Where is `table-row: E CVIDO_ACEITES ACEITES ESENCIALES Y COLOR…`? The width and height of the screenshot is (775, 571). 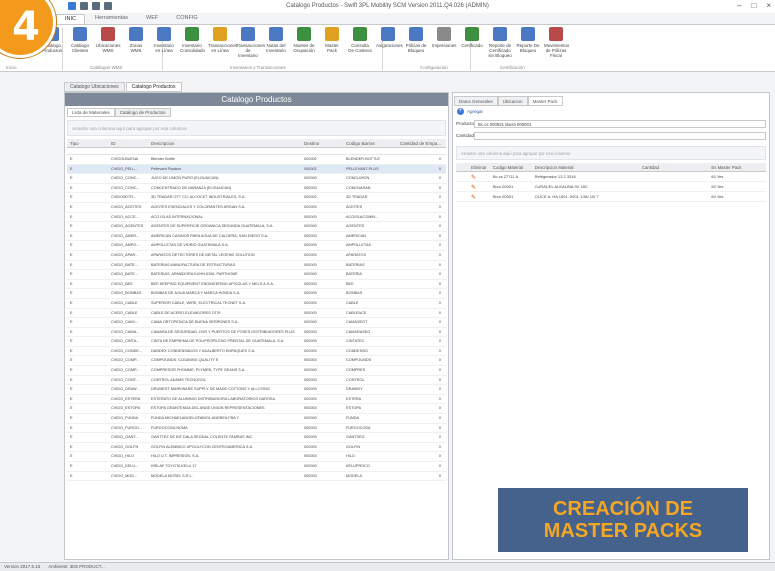 table-row: E CVIDO_ACEITES ACEITES ESENCIALES Y COLOR… is located at coordinates (256, 208).